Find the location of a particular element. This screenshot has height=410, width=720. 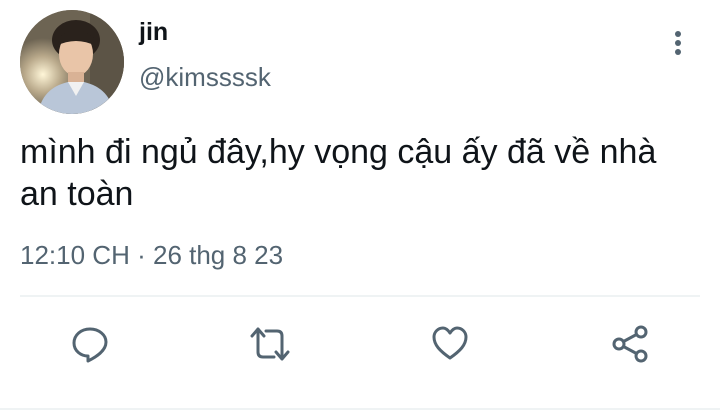

retweet-icon is located at coordinates (270, 344).